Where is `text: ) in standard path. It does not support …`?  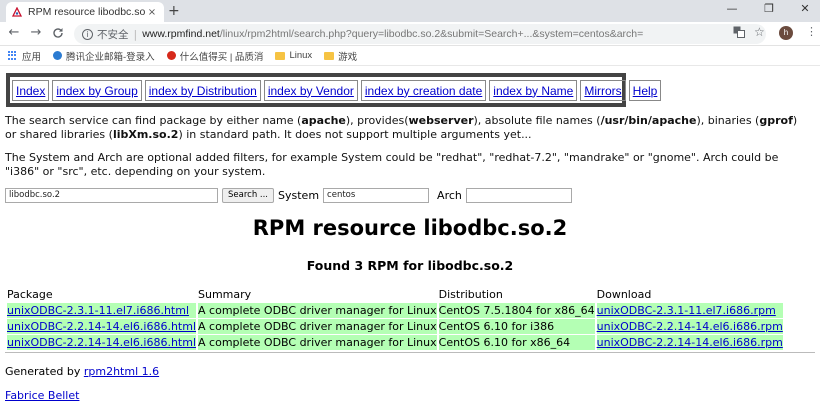
text: ) in standard path. It does not support … is located at coordinates (355, 134).